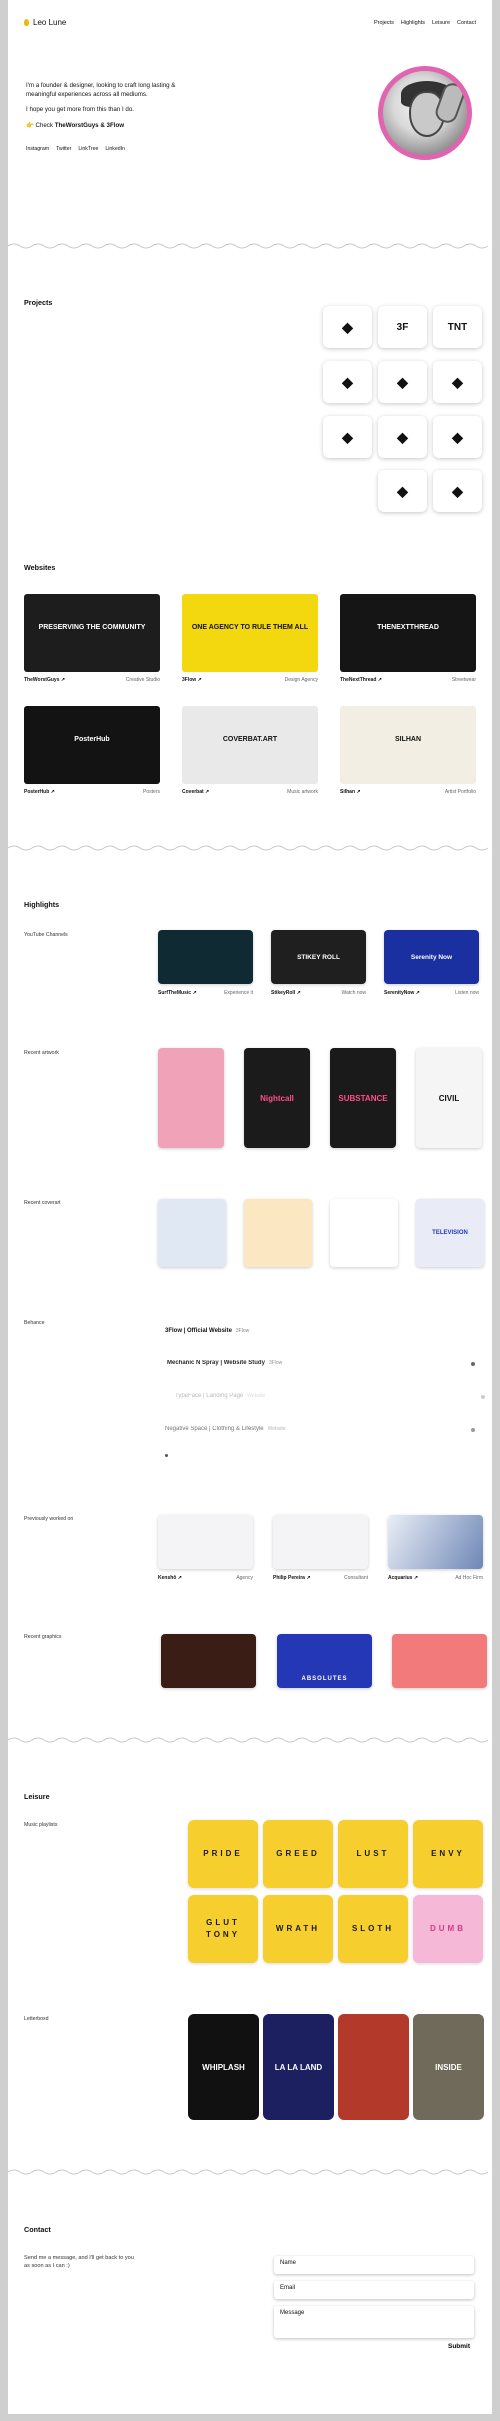  Describe the element at coordinates (250, 745) in the screenshot. I see `website-thumbnail: COVERBAT.ART` at that location.